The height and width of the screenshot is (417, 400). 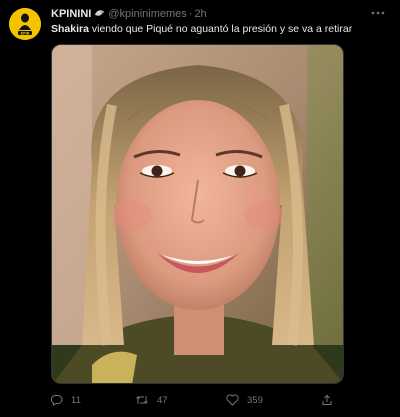 I want to click on timestamp: 2h, so click(x=200, y=14).